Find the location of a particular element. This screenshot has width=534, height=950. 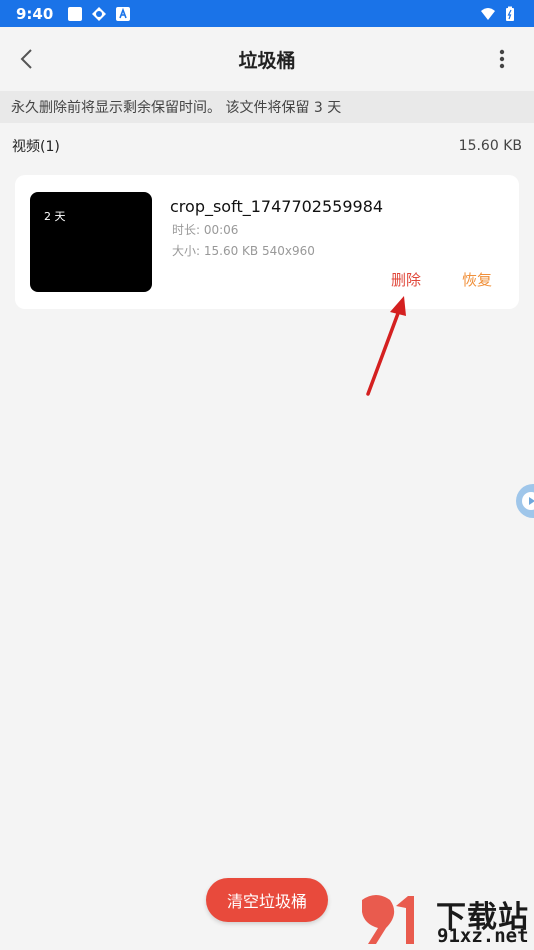

section-header: 视频(1) 15.60 KB is located at coordinates (267, 146).